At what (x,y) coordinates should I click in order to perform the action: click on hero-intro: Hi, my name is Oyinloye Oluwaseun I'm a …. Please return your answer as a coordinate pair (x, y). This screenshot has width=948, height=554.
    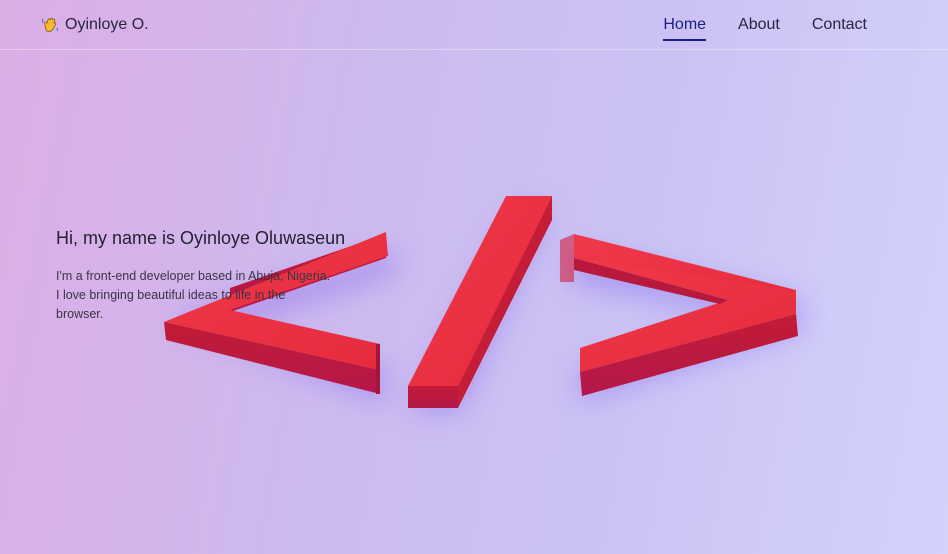
    Looking at the image, I should click on (201, 276).